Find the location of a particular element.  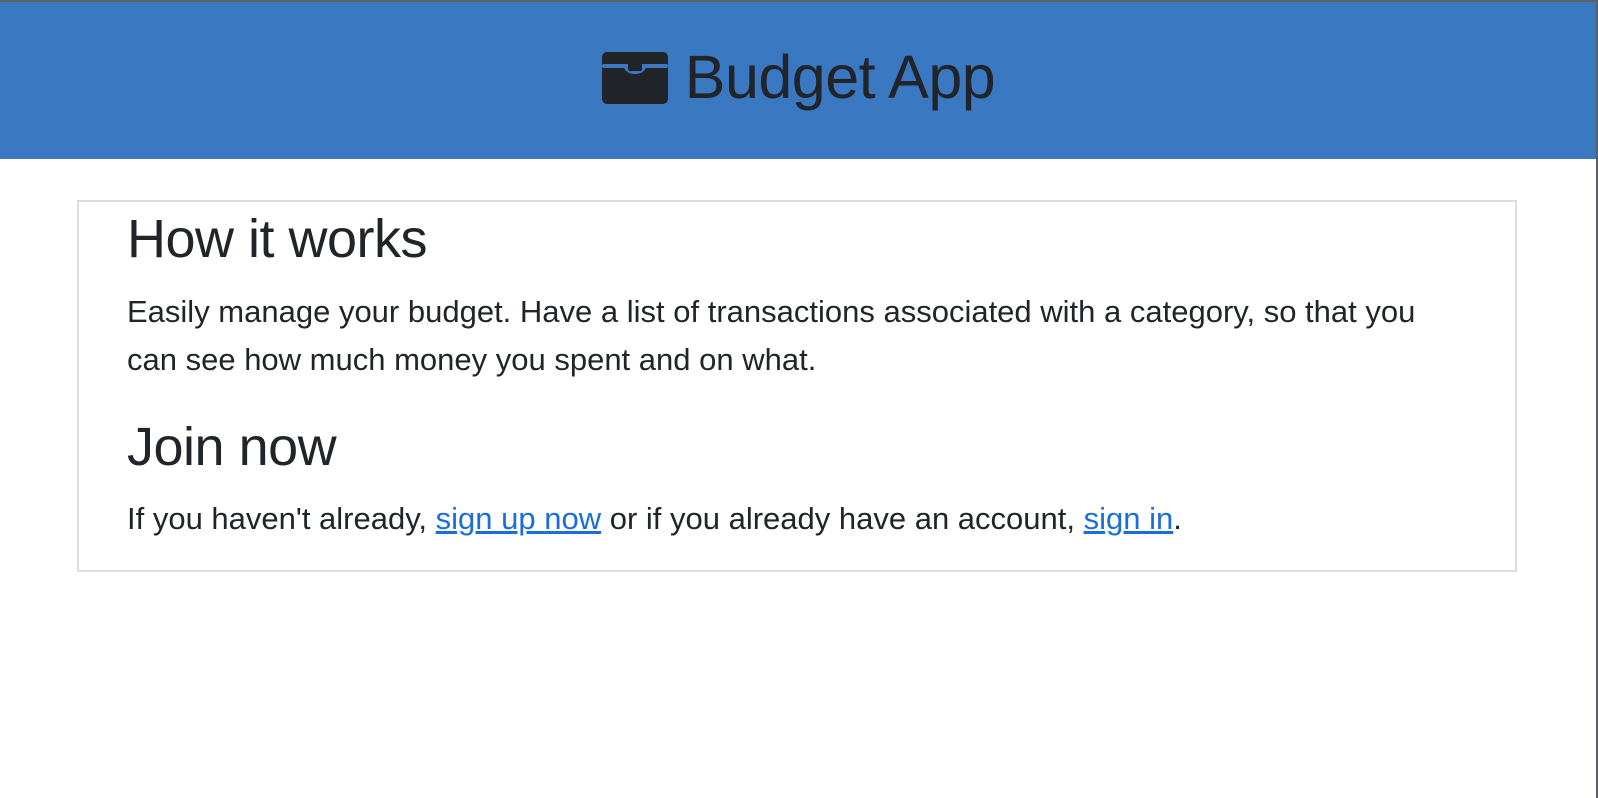

sign-in-link: sign in is located at coordinates (1129, 518).